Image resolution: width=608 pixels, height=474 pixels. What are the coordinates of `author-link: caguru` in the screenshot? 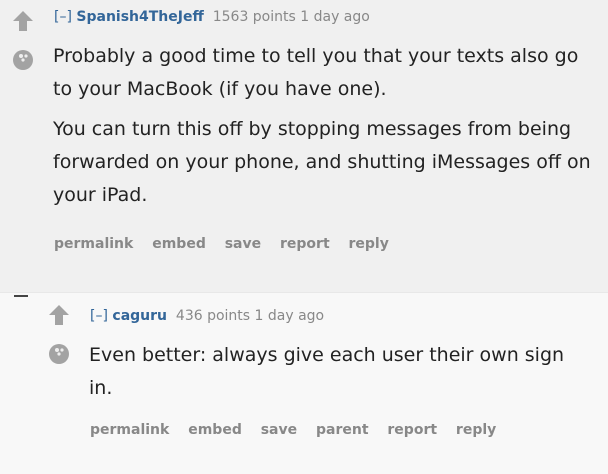 It's located at (139, 316).